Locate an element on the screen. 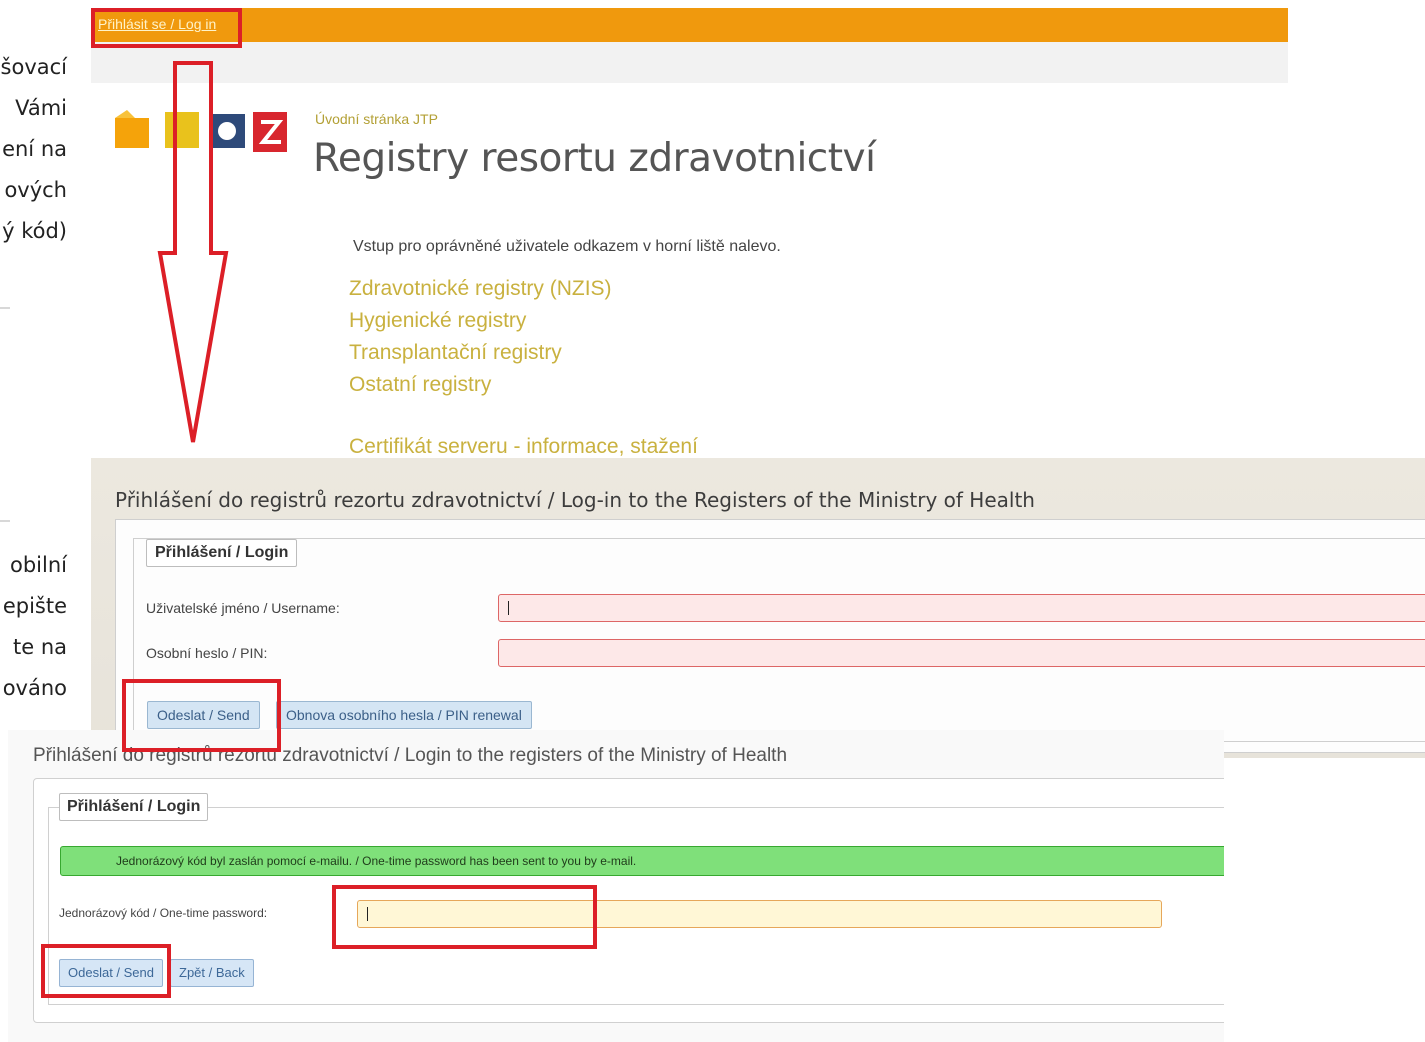 The image size is (1425, 1042). otp-label: Jednorázový kód / One-time password: is located at coordinates (163, 913).